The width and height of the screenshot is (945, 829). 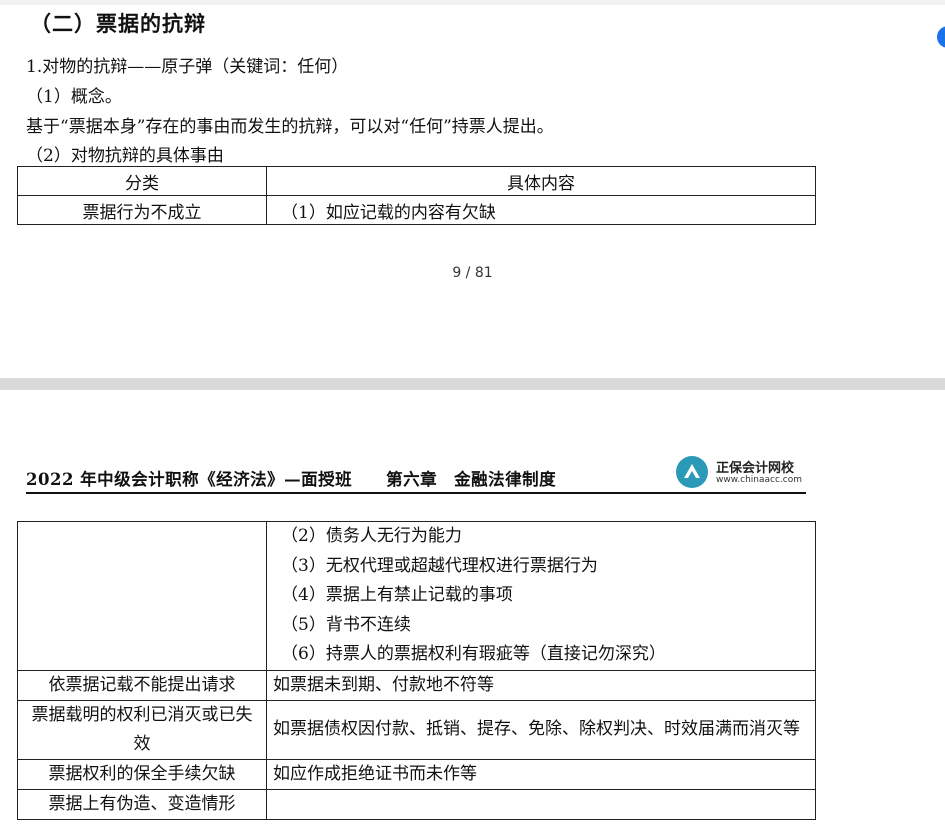 I want to click on page-top-edge, so click(x=472, y=2).